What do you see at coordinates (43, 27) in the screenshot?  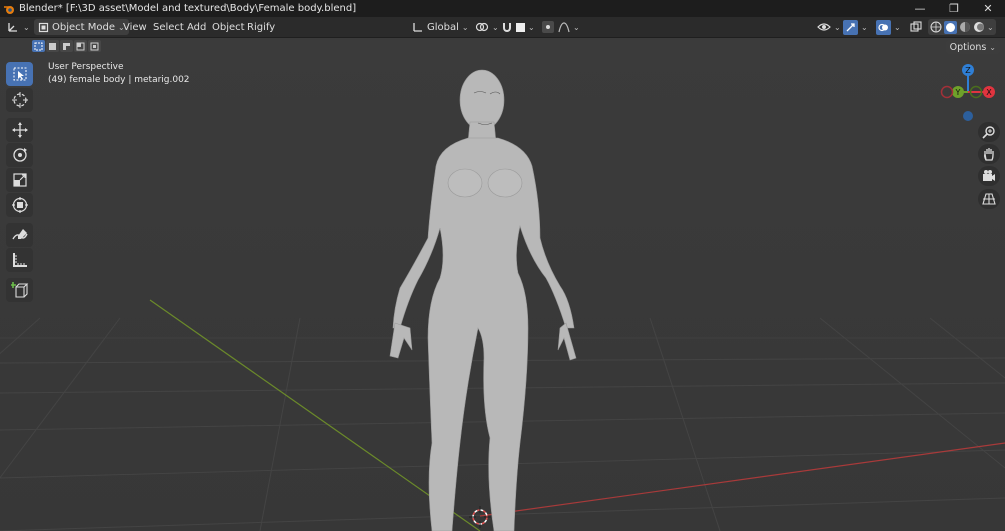 I see `object-mode-icon` at bounding box center [43, 27].